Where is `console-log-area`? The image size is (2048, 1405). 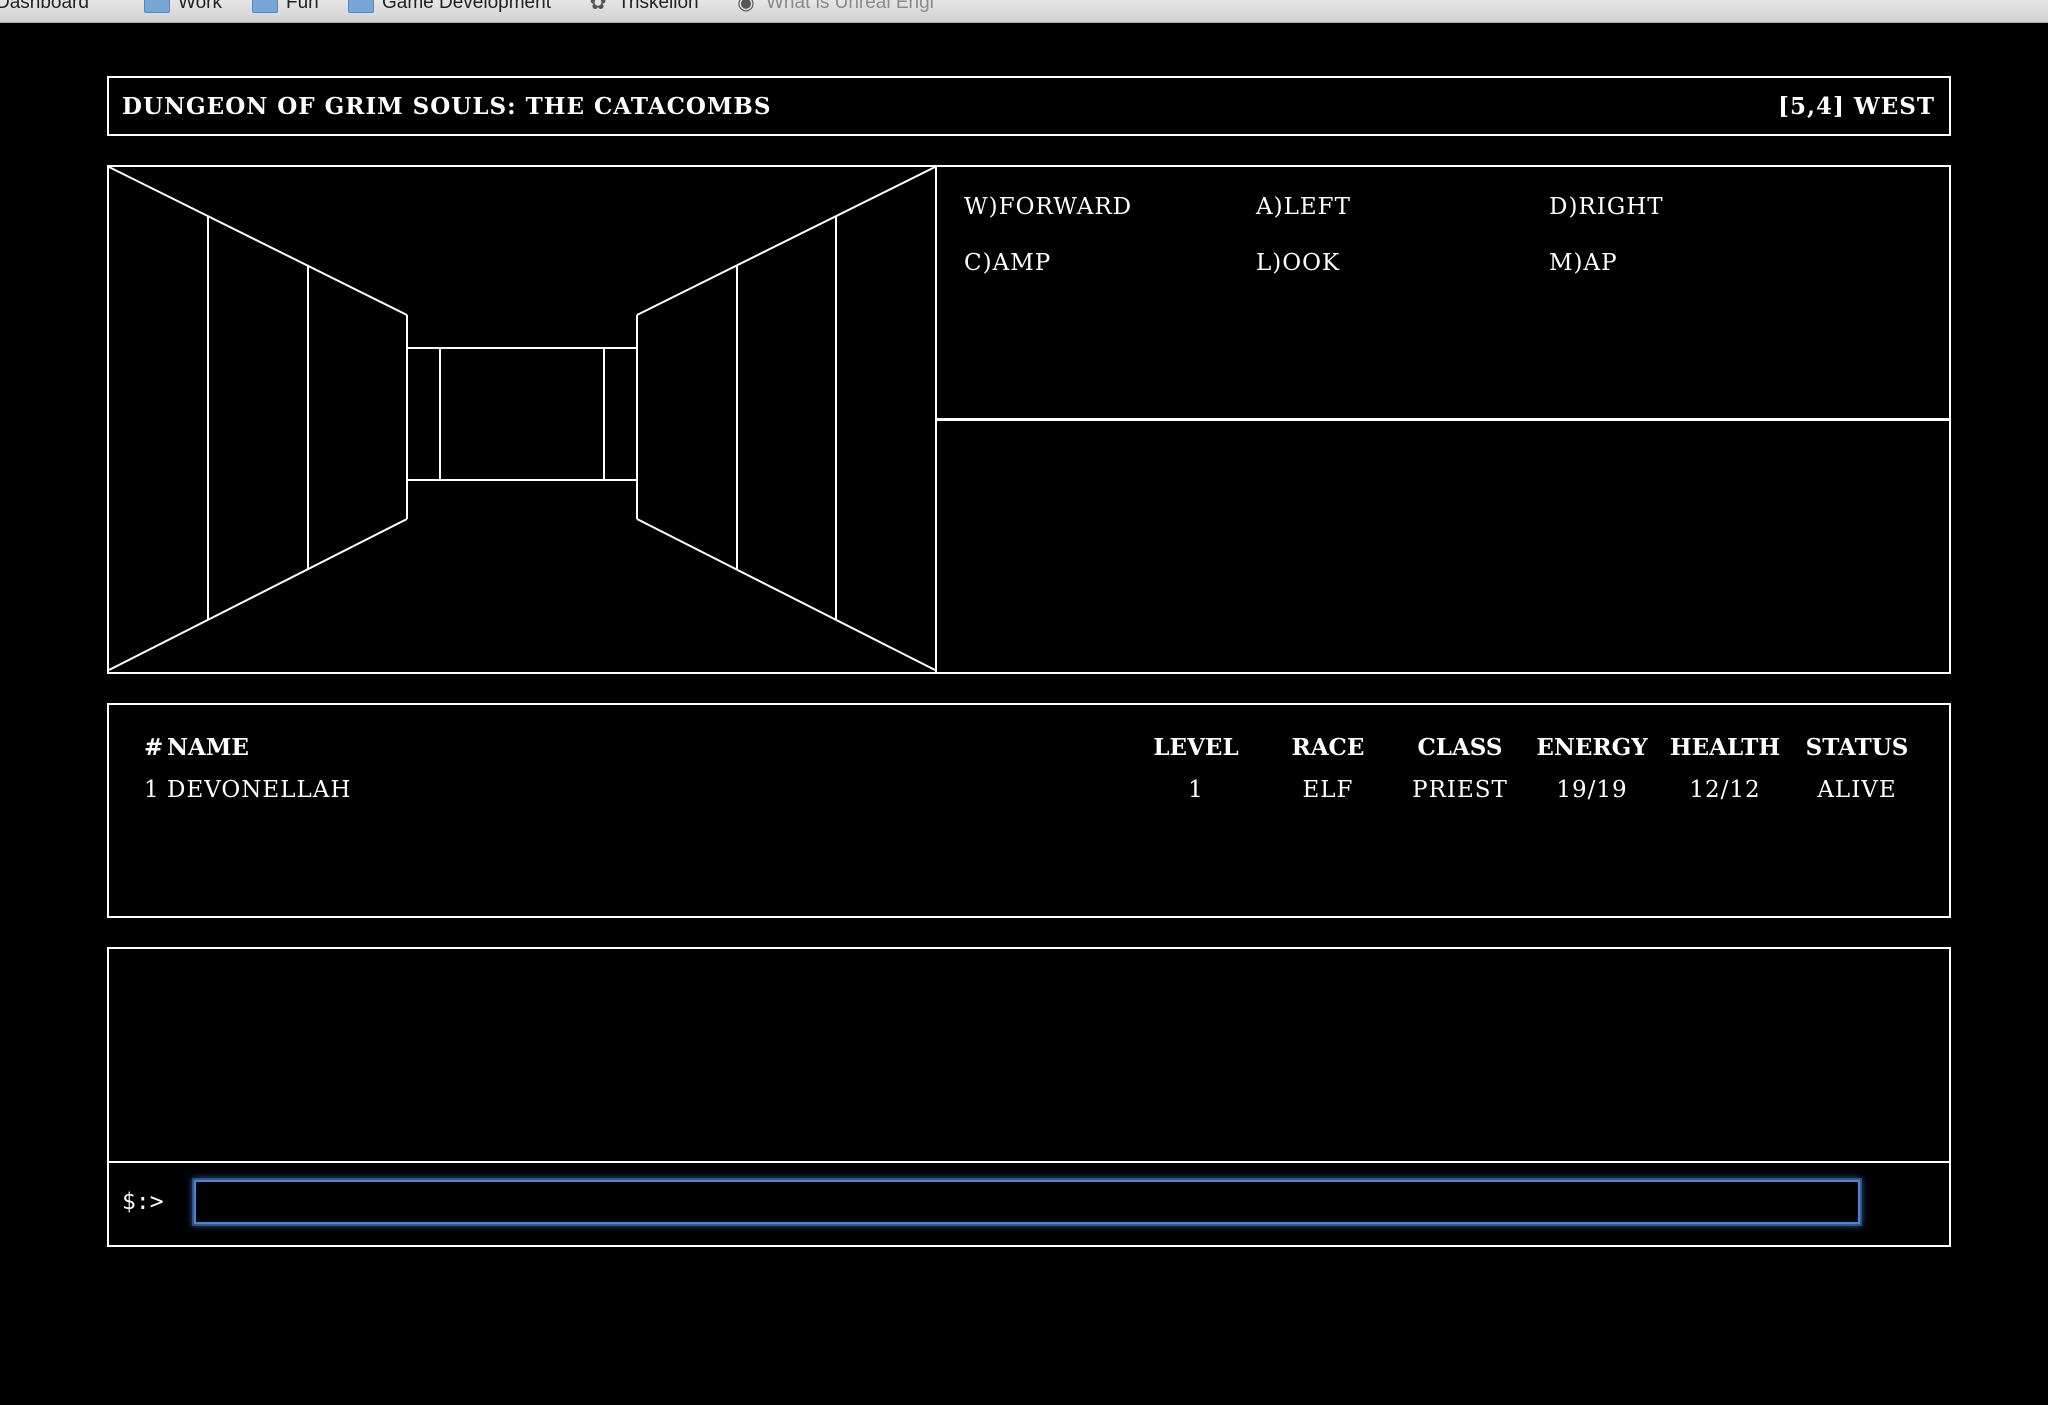
console-log-area is located at coordinates (1029, 1055).